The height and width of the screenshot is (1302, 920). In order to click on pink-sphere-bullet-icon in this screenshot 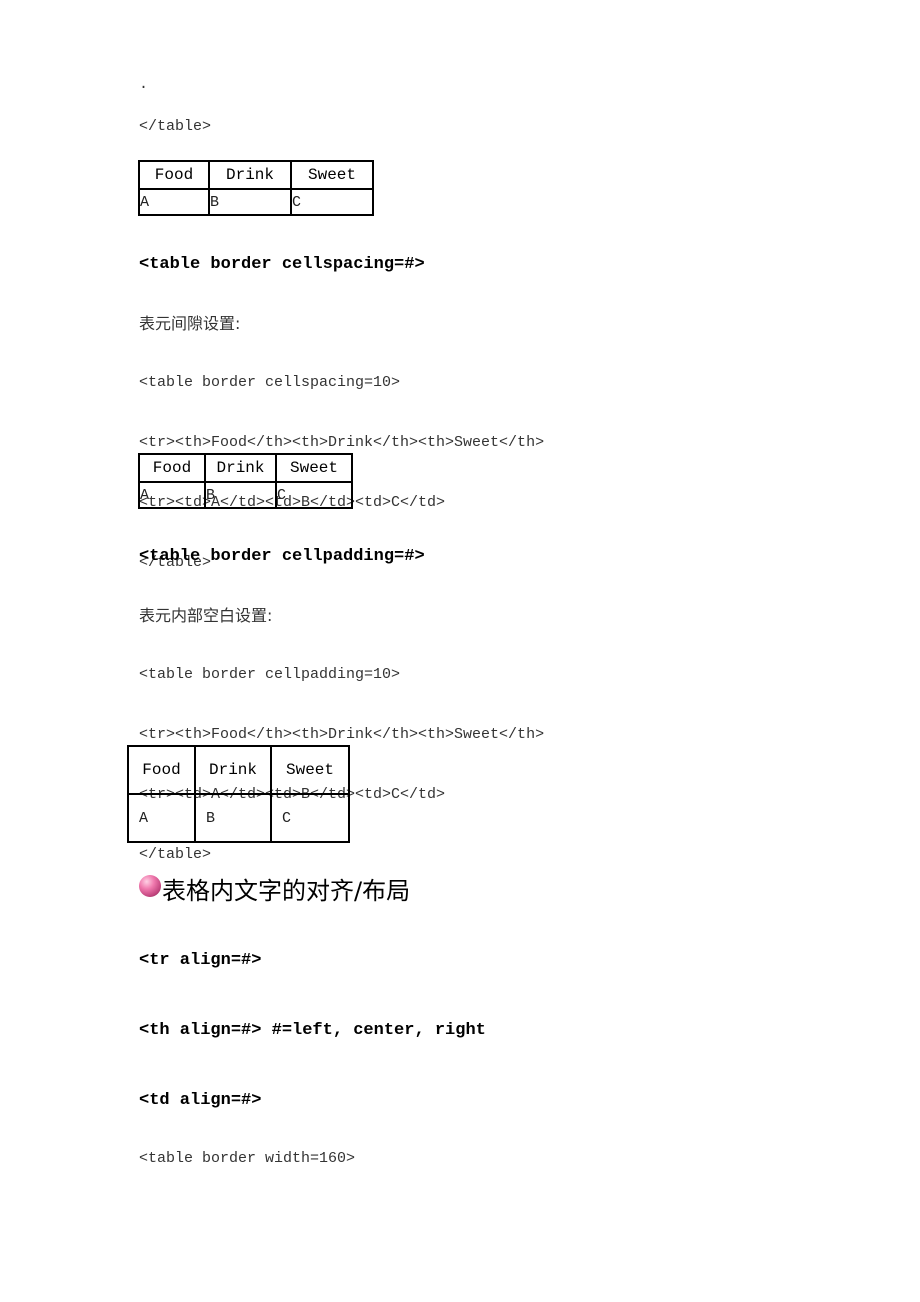, I will do `click(150, 886)`.